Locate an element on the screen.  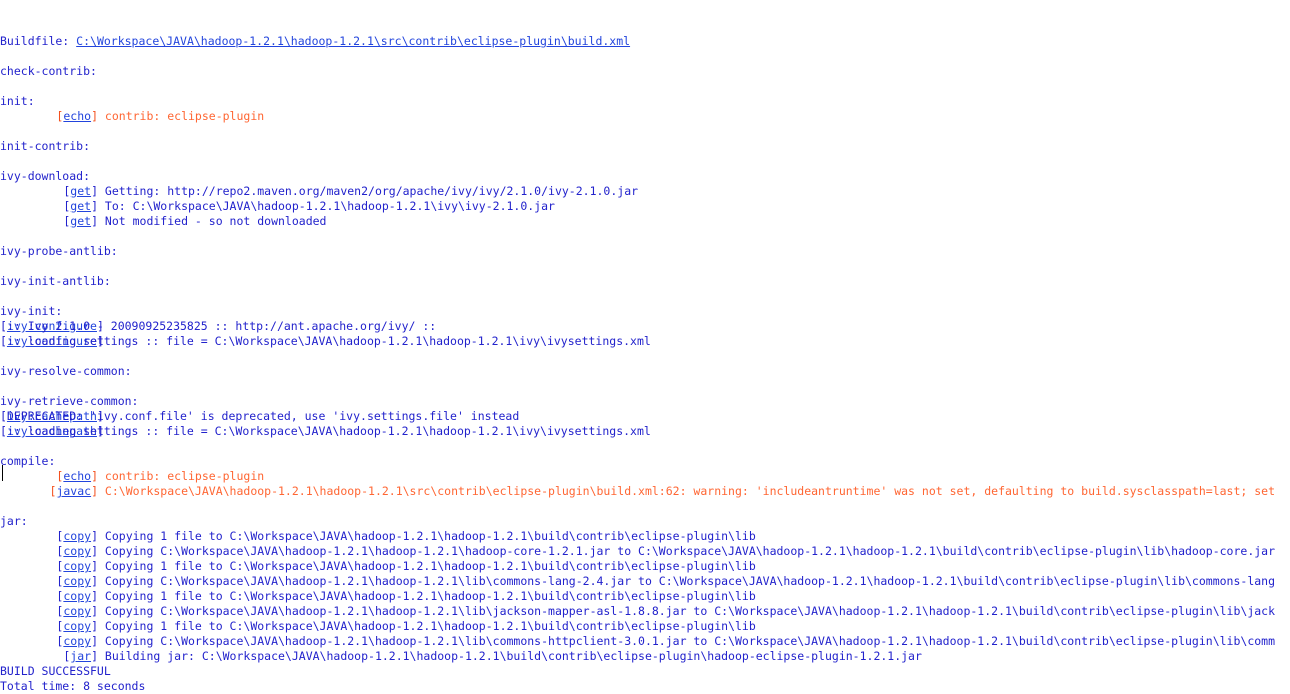
ant-target-header: ivy-download: is located at coordinates (645, 176).